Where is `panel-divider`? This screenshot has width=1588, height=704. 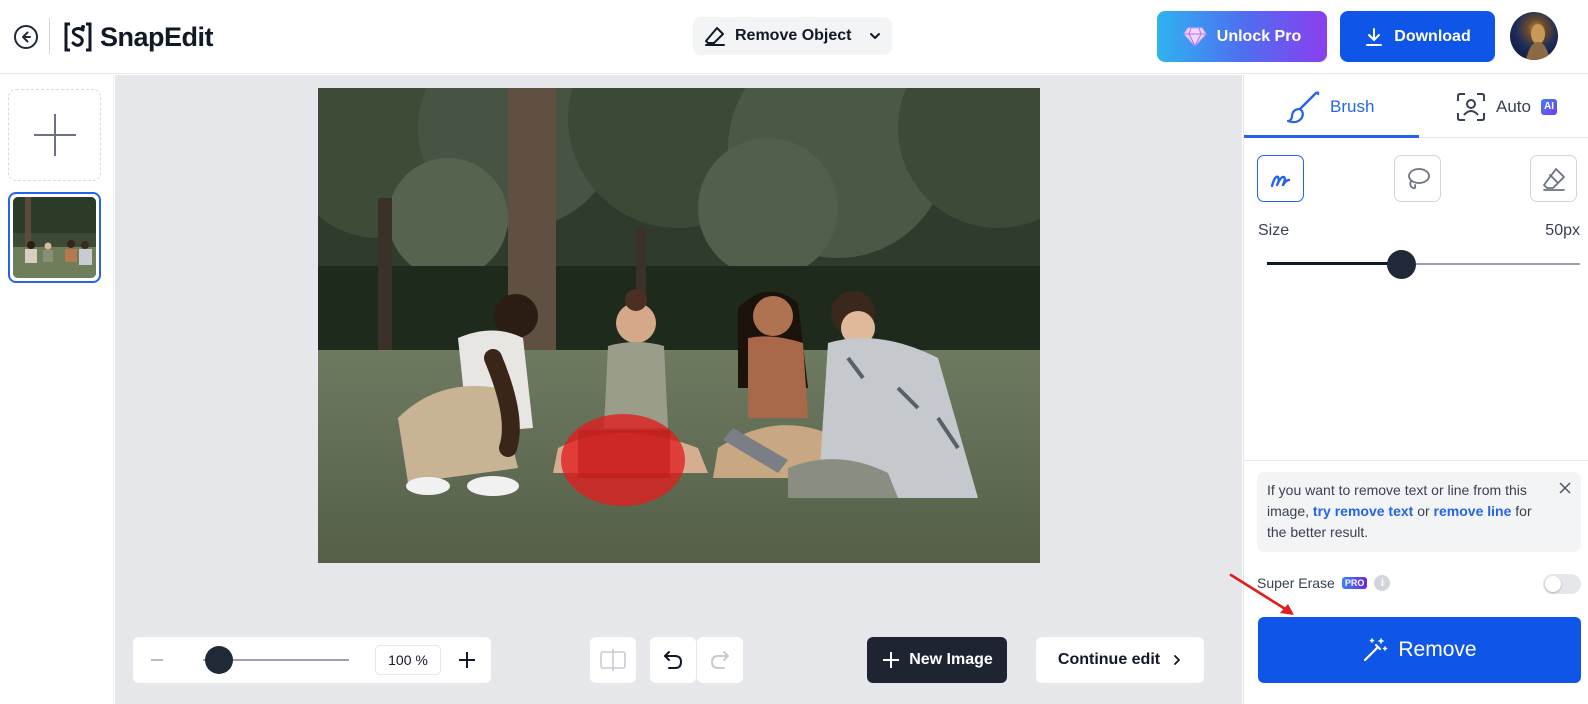 panel-divider is located at coordinates (1416, 460).